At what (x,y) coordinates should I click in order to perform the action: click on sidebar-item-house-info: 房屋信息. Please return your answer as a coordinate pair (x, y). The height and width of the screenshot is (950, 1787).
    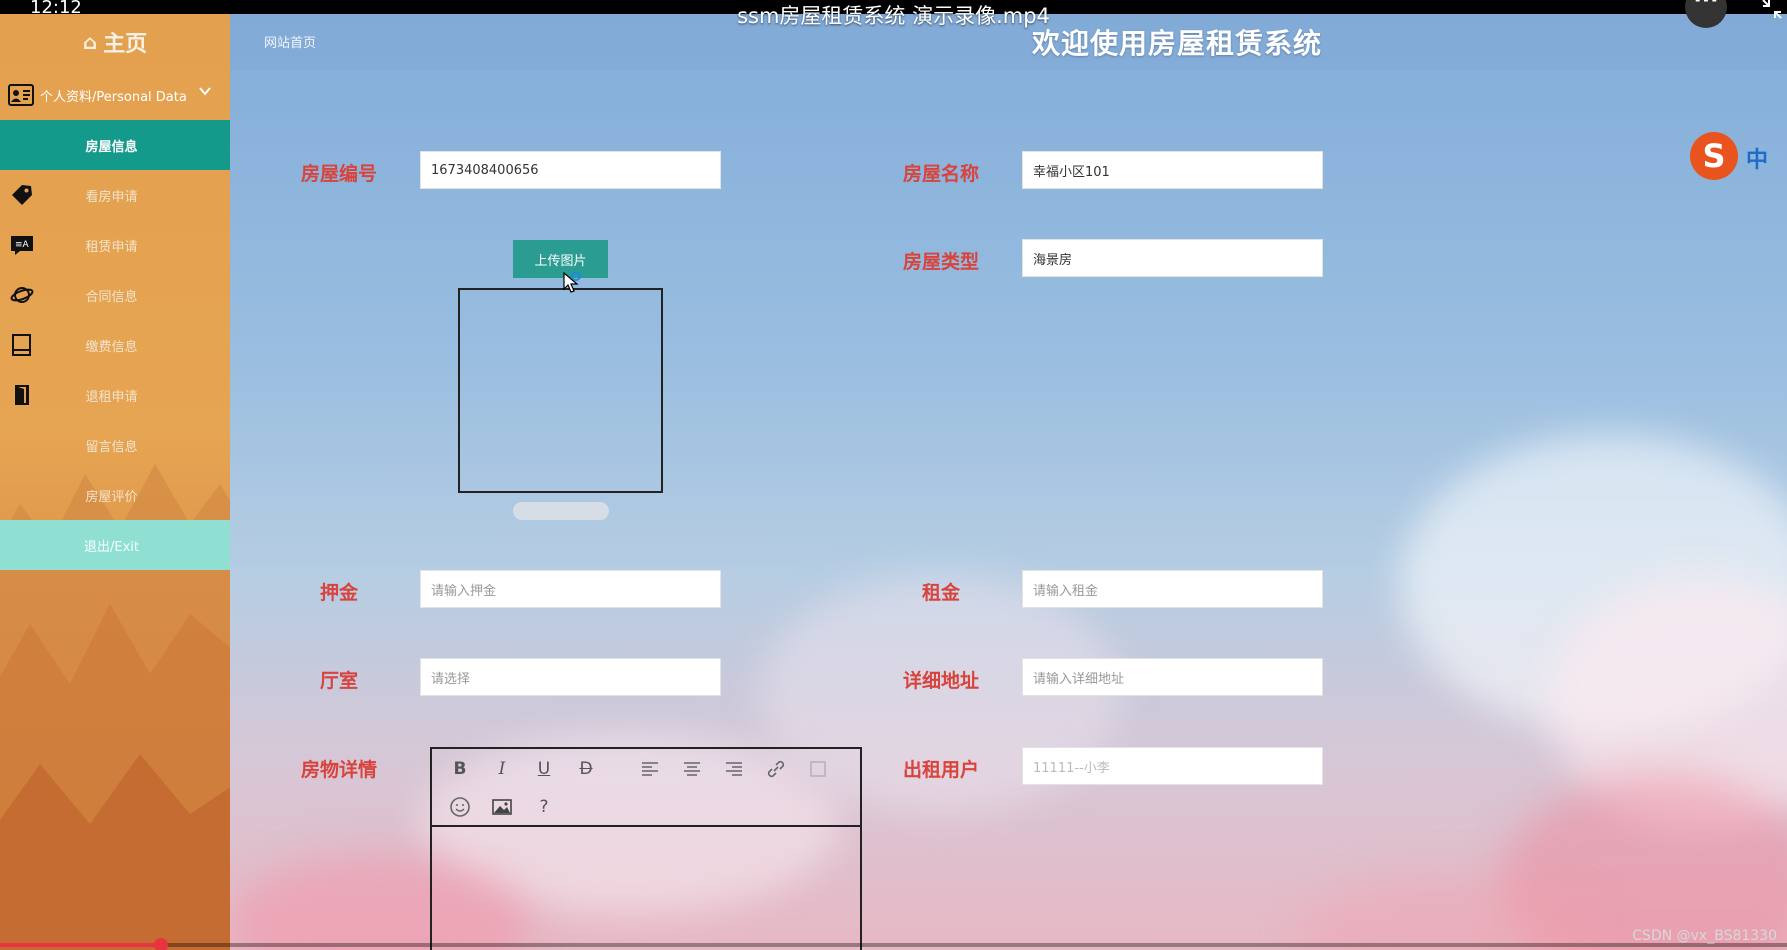
    Looking at the image, I should click on (115, 145).